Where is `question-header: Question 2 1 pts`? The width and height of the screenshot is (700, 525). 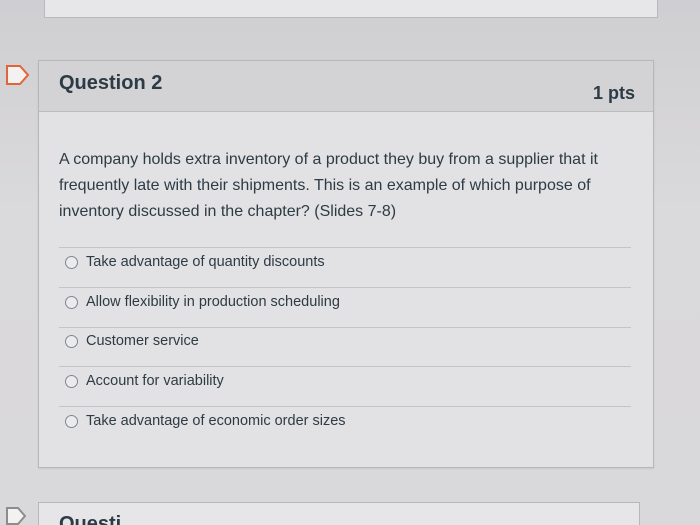
question-header: Question 2 1 pts is located at coordinates (346, 86).